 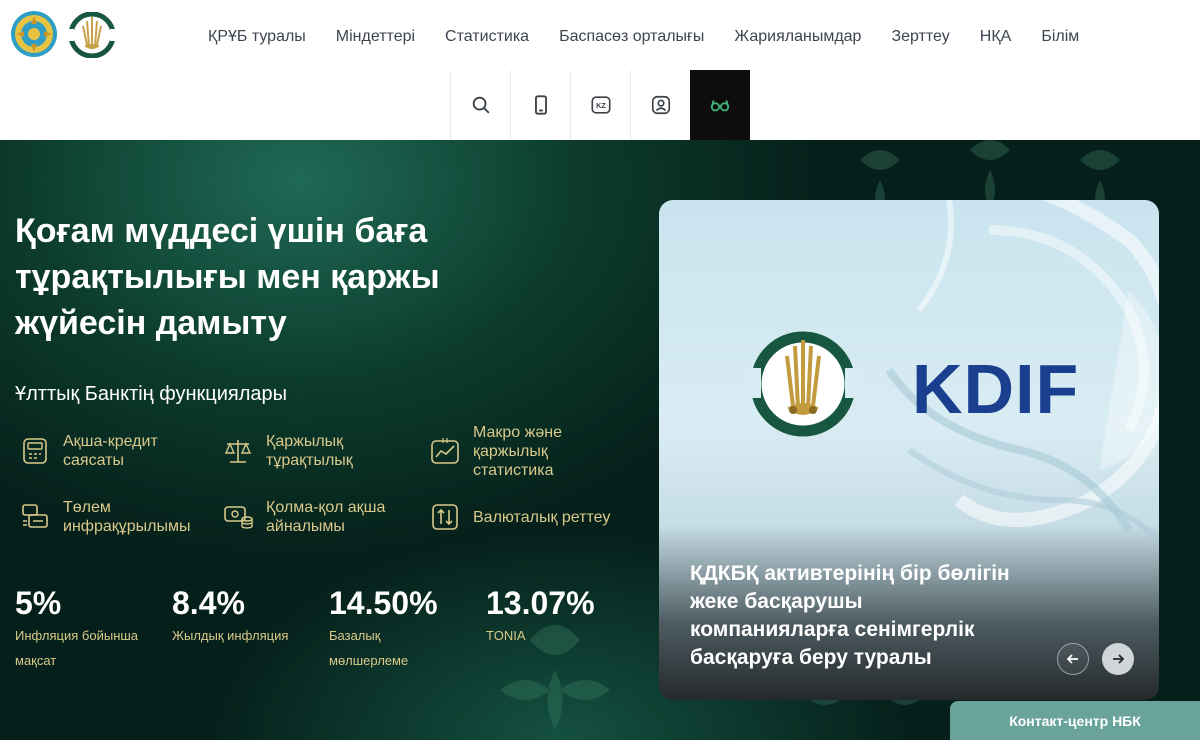 I want to click on payment-icon, so click(x=35, y=516).